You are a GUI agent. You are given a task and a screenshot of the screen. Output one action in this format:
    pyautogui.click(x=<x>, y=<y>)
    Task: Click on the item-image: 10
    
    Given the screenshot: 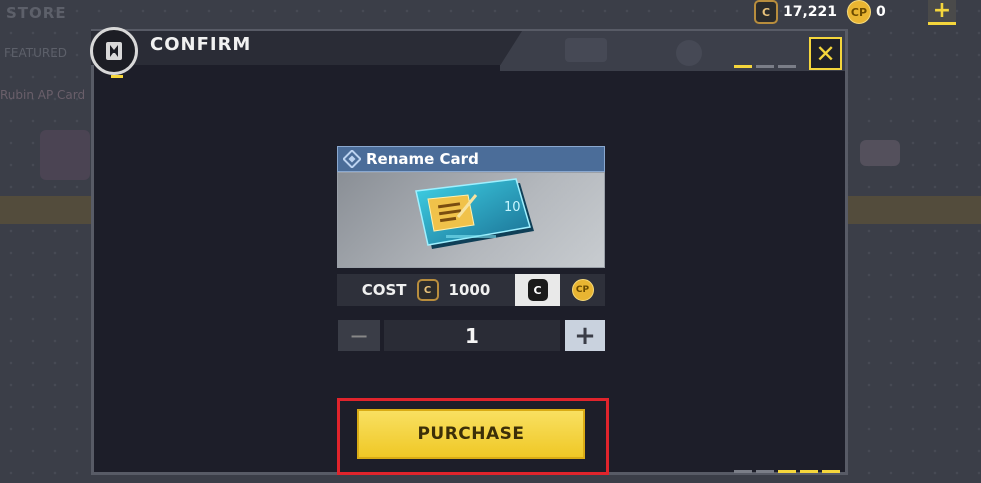 What is the action you would take?
    pyautogui.click(x=471, y=220)
    